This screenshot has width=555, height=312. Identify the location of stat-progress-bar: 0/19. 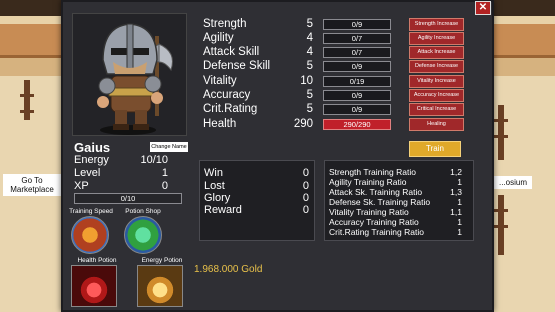
(357, 81).